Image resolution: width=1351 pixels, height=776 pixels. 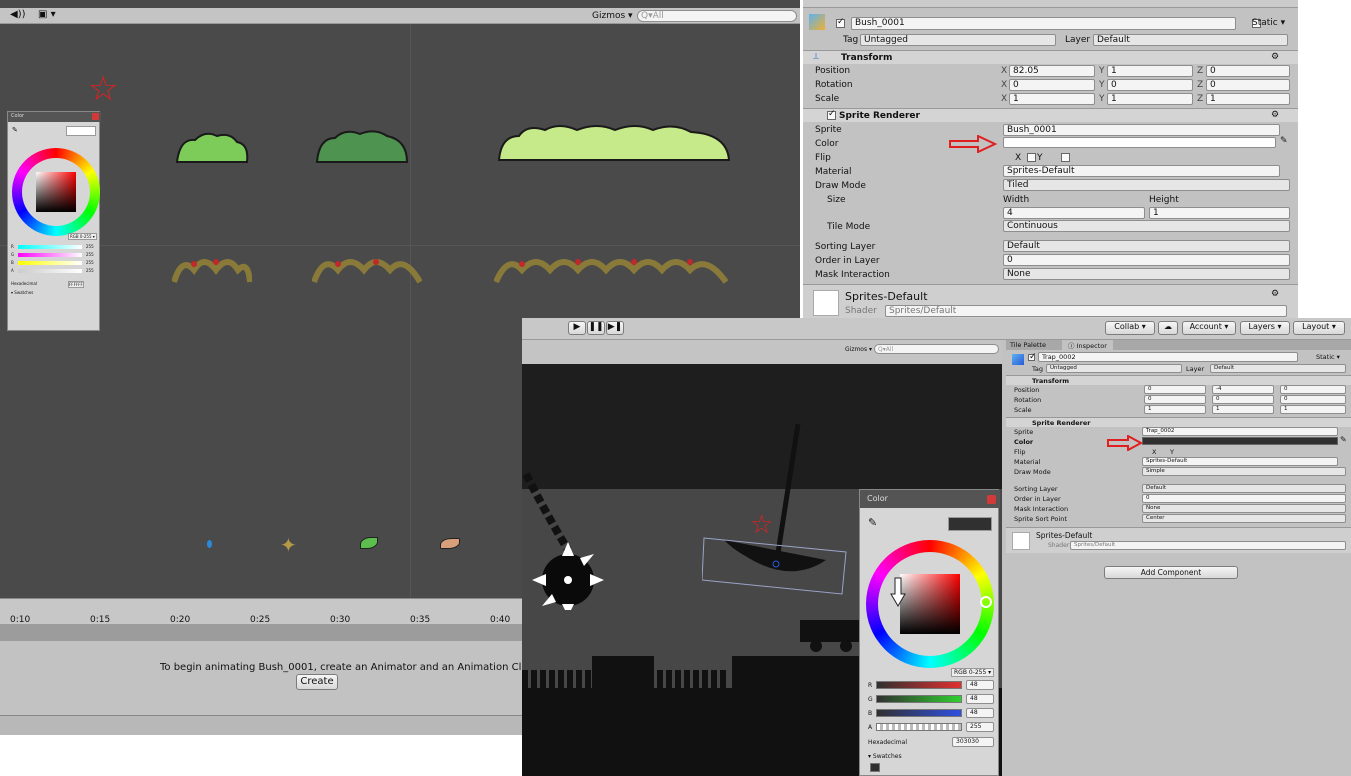 What do you see at coordinates (90, 246) in the screenshot?
I see `channel-value-r: 255` at bounding box center [90, 246].